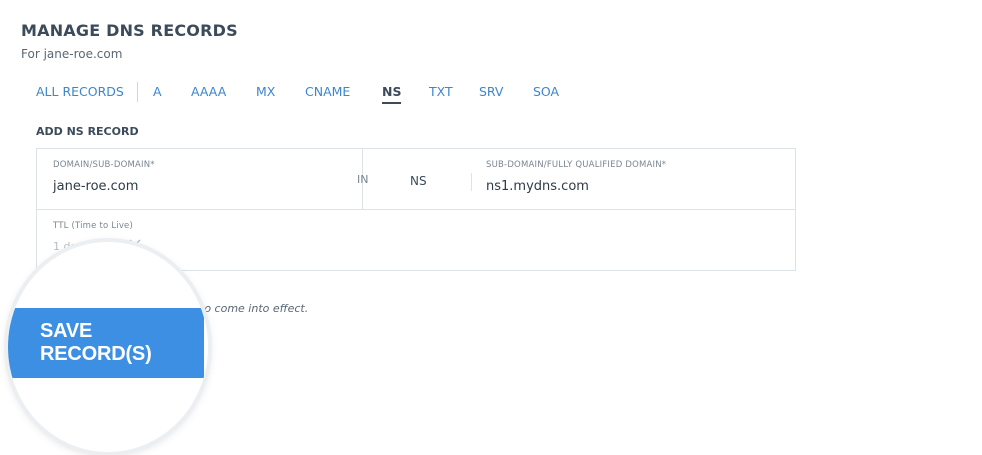  What do you see at coordinates (537, 186) in the screenshot?
I see `target-domain-field: ns1.mydns.com` at bounding box center [537, 186].